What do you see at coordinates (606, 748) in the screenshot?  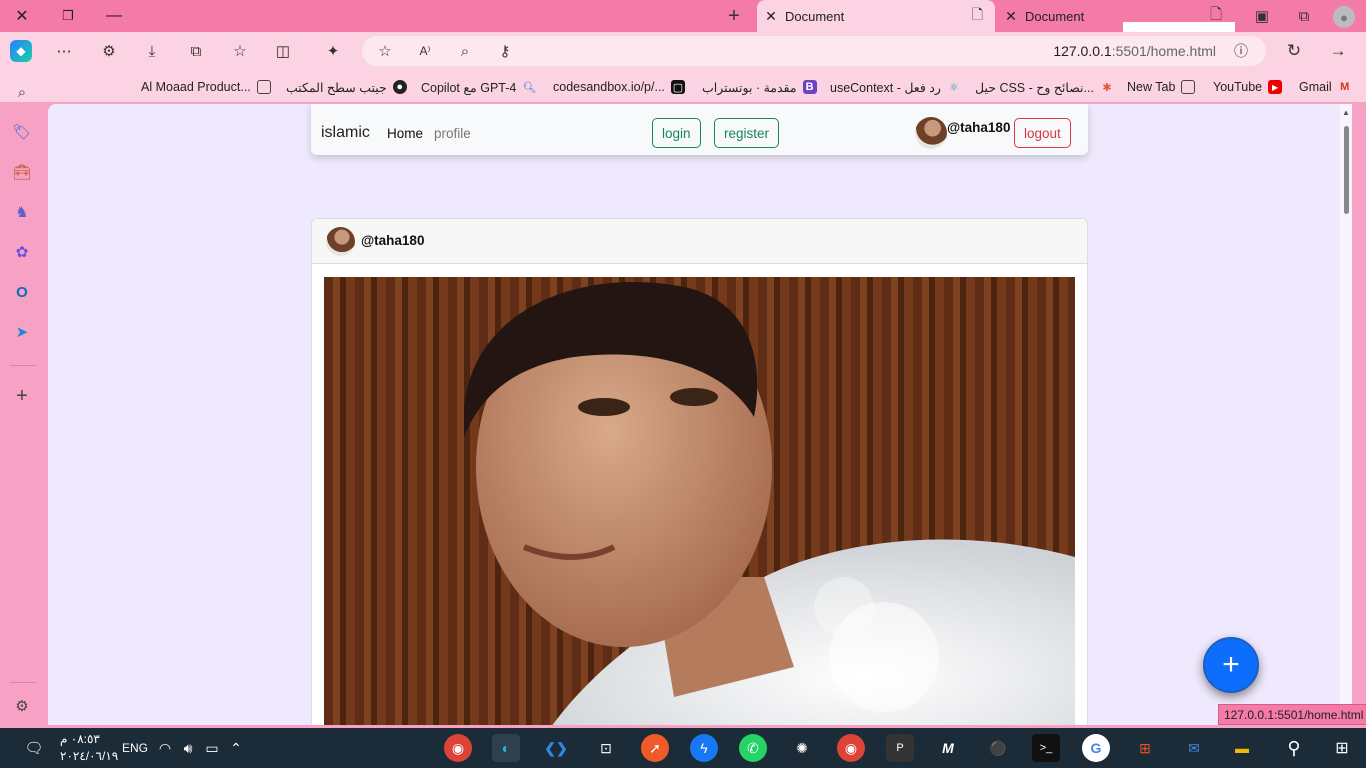 I see `app-icon: ⊡` at bounding box center [606, 748].